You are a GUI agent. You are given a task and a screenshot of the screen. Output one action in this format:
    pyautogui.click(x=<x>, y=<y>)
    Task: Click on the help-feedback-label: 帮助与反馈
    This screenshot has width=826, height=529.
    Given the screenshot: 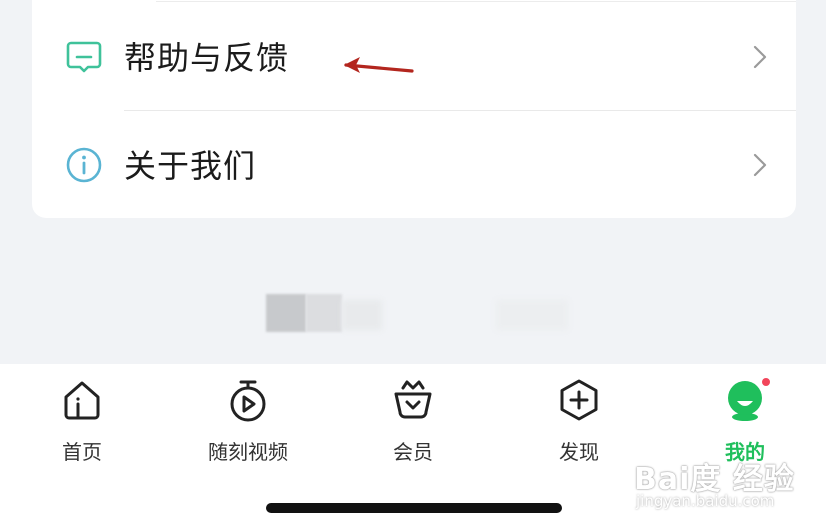 What is the action you would take?
    pyautogui.click(x=207, y=58)
    